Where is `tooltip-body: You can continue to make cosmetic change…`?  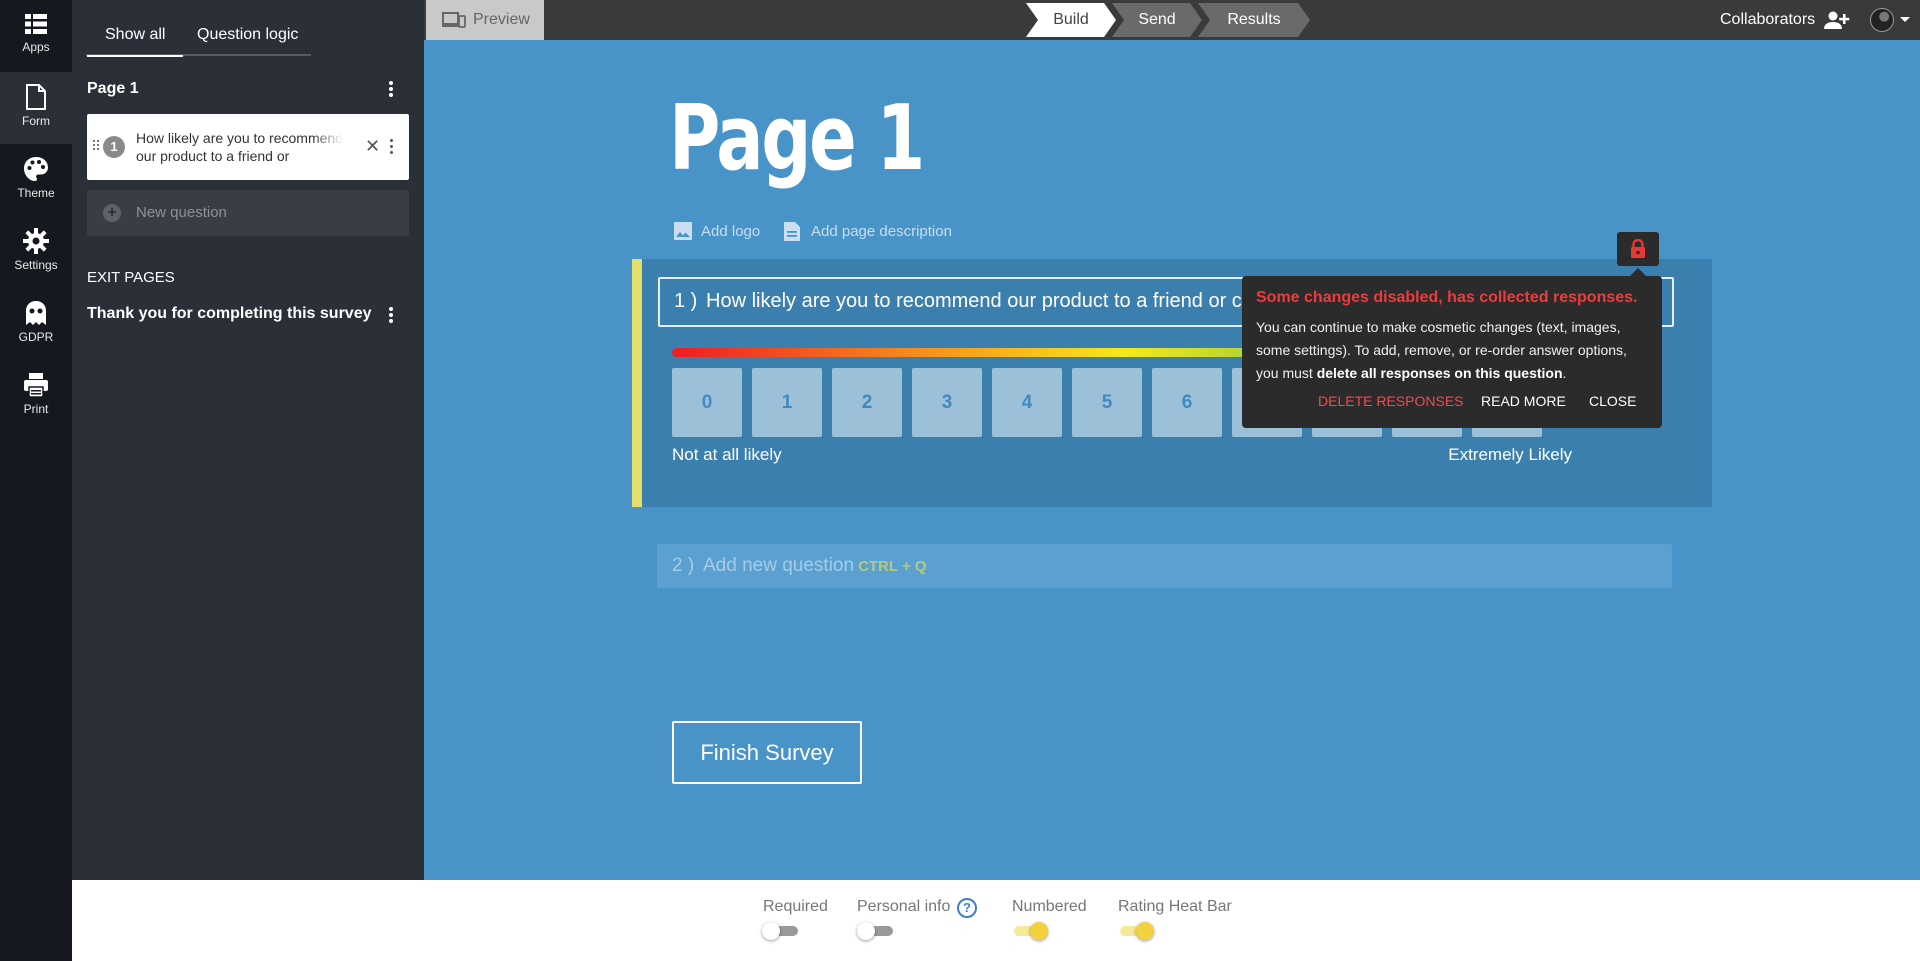
tooltip-body: You can continue to make cosmetic change… is located at coordinates (1441, 350).